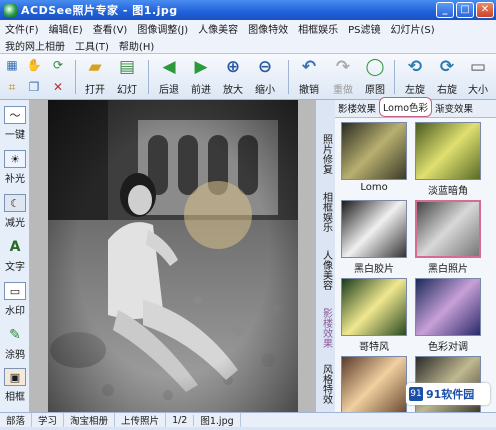  What do you see at coordinates (34, 65) in the screenshot?
I see `hand-icon: ✋` at bounding box center [34, 65].